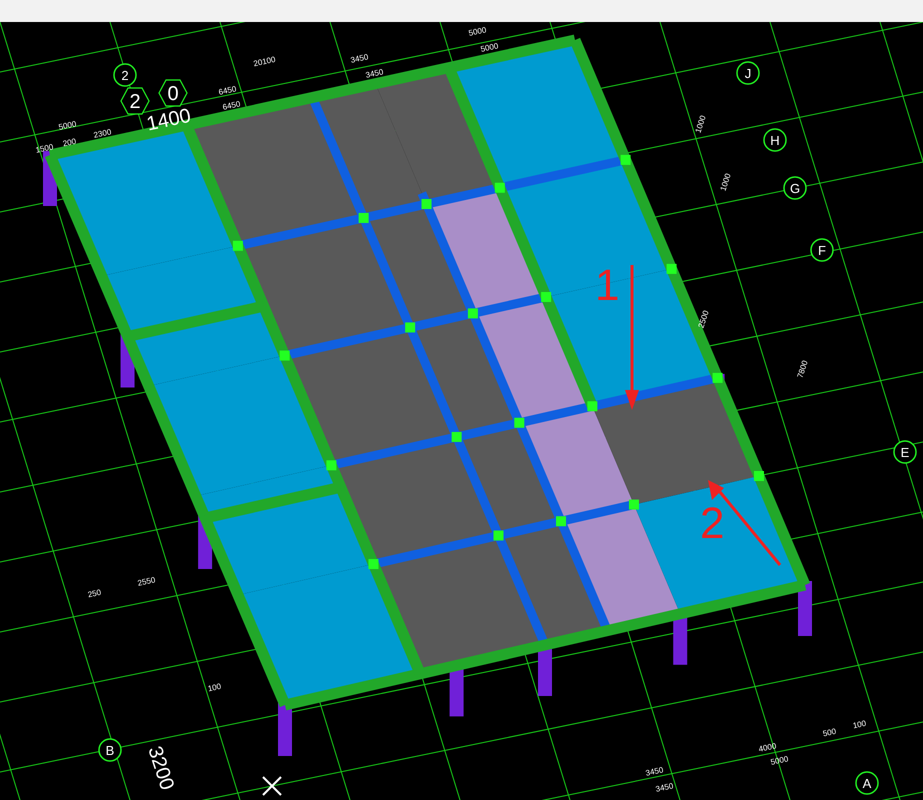 This screenshot has width=923, height=800. I want to click on dimension-text: 200, so click(69, 142).